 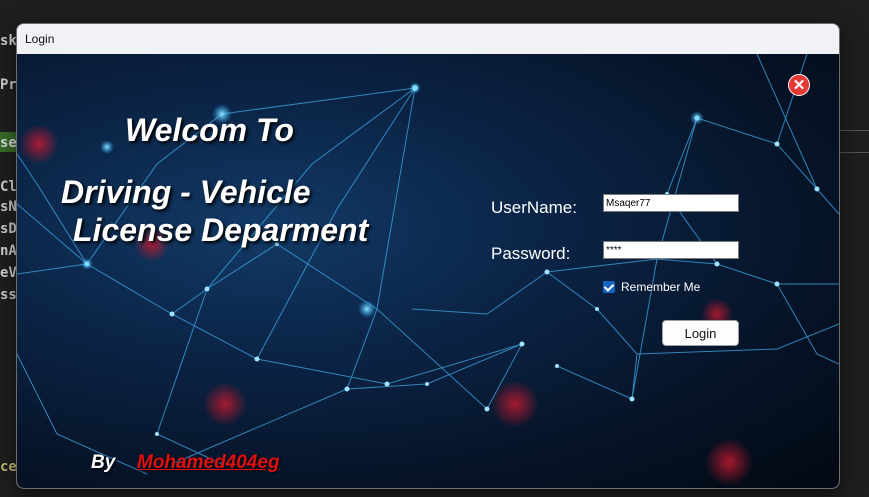 What do you see at coordinates (8, 41) in the screenshot?
I see `code-fragment: sk` at bounding box center [8, 41].